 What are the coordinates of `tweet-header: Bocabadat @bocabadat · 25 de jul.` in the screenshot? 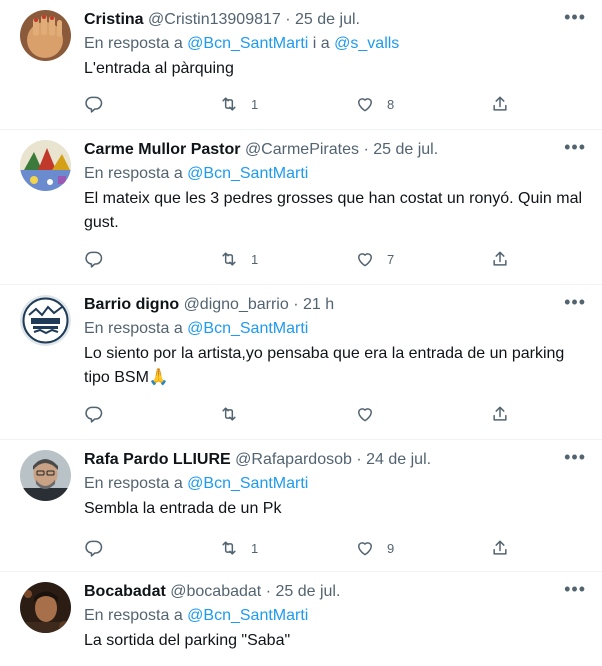 It's located at (336, 592).